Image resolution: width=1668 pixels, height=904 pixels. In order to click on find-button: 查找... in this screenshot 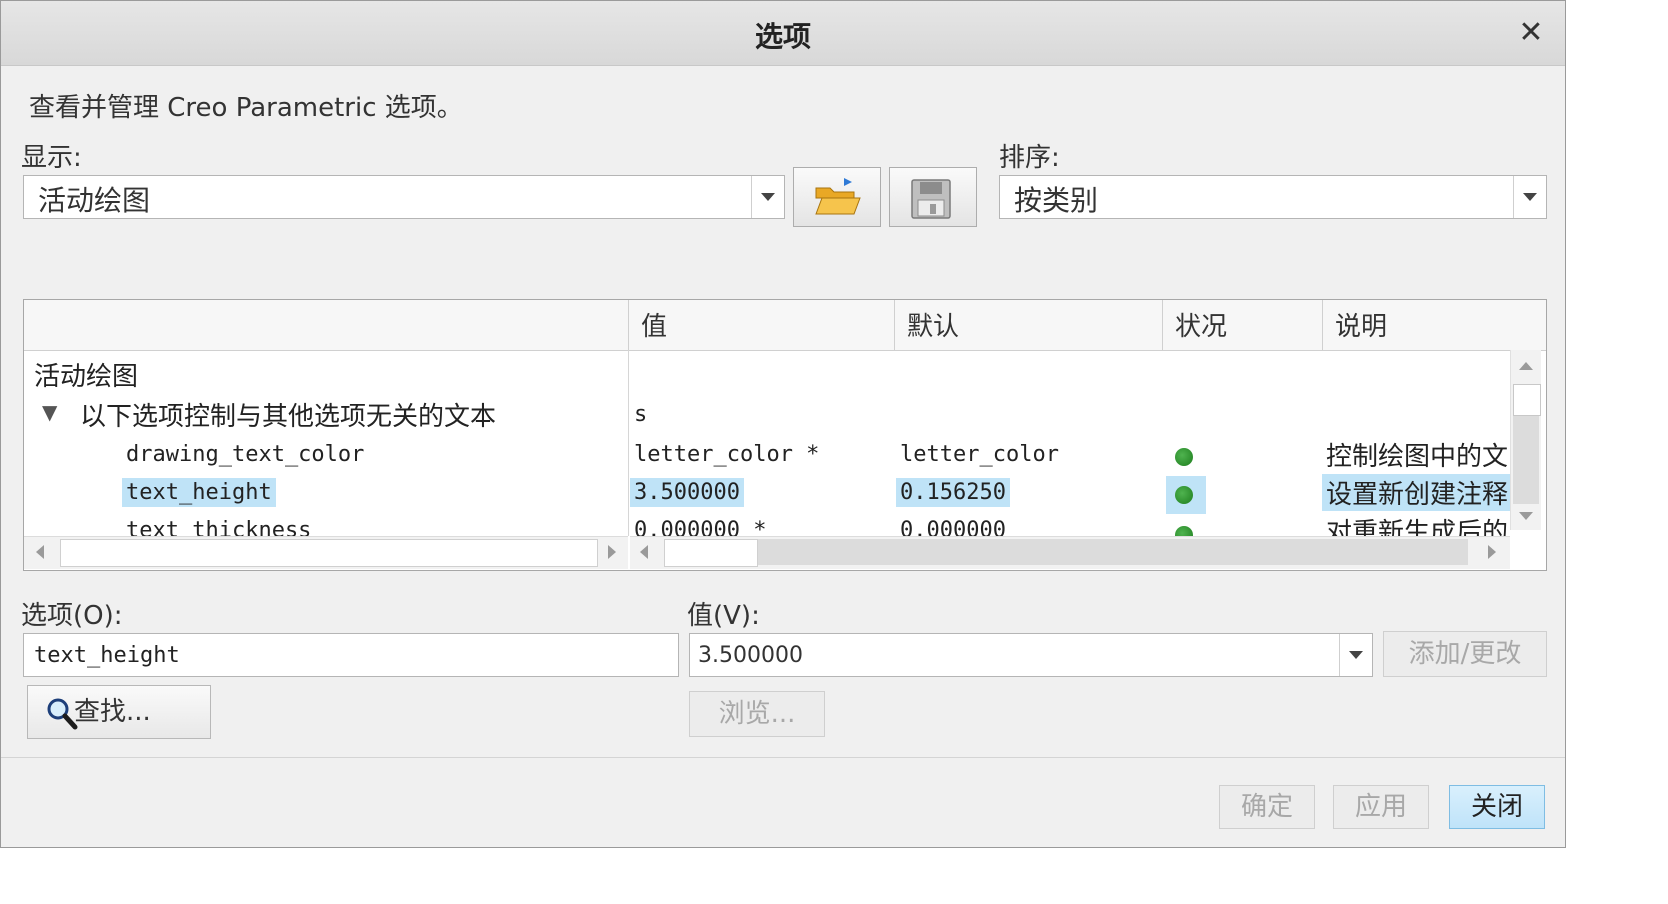, I will do `click(119, 712)`.